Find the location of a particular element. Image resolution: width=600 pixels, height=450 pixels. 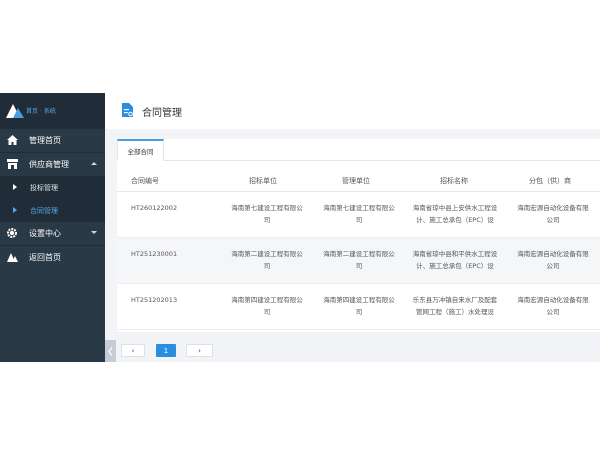

column-header-manager: 管理单位 is located at coordinates (356, 181).